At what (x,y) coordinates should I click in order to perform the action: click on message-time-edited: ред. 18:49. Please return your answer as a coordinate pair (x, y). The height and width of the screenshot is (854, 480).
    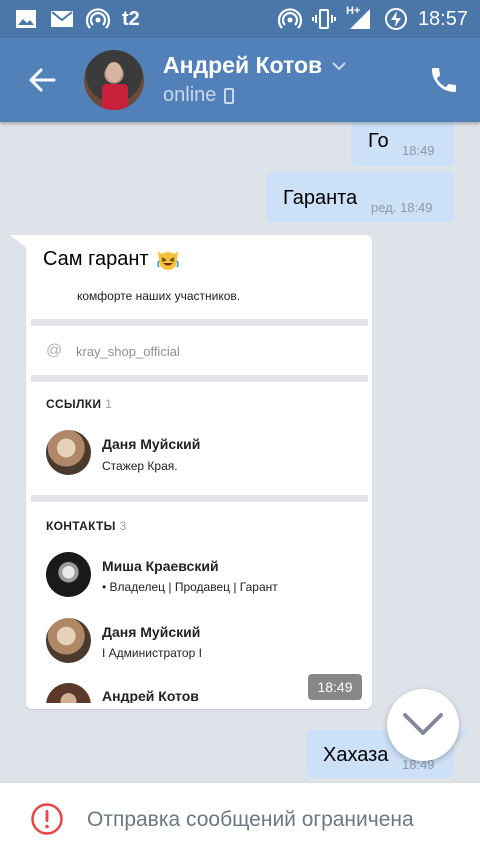
    Looking at the image, I should click on (402, 207).